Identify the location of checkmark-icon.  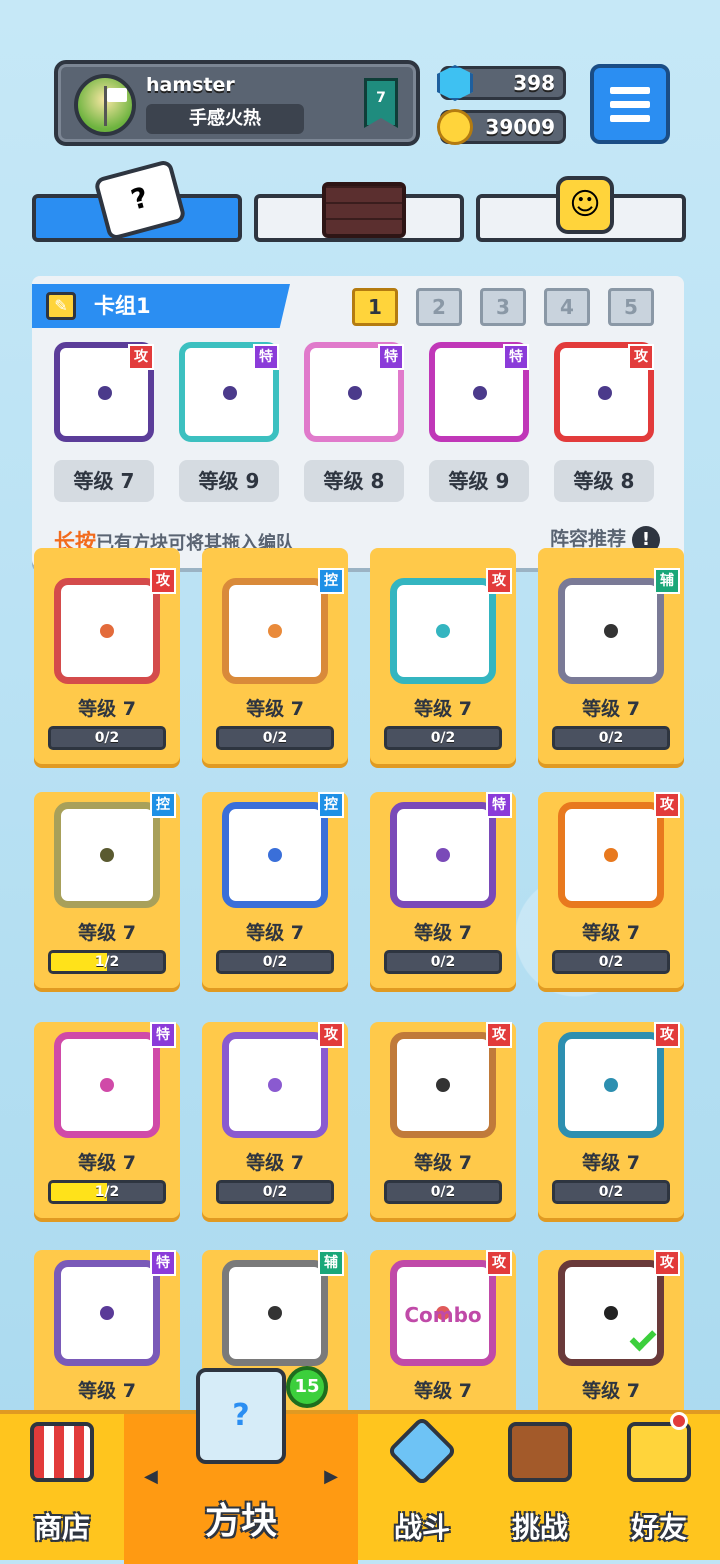
(643, 1338).